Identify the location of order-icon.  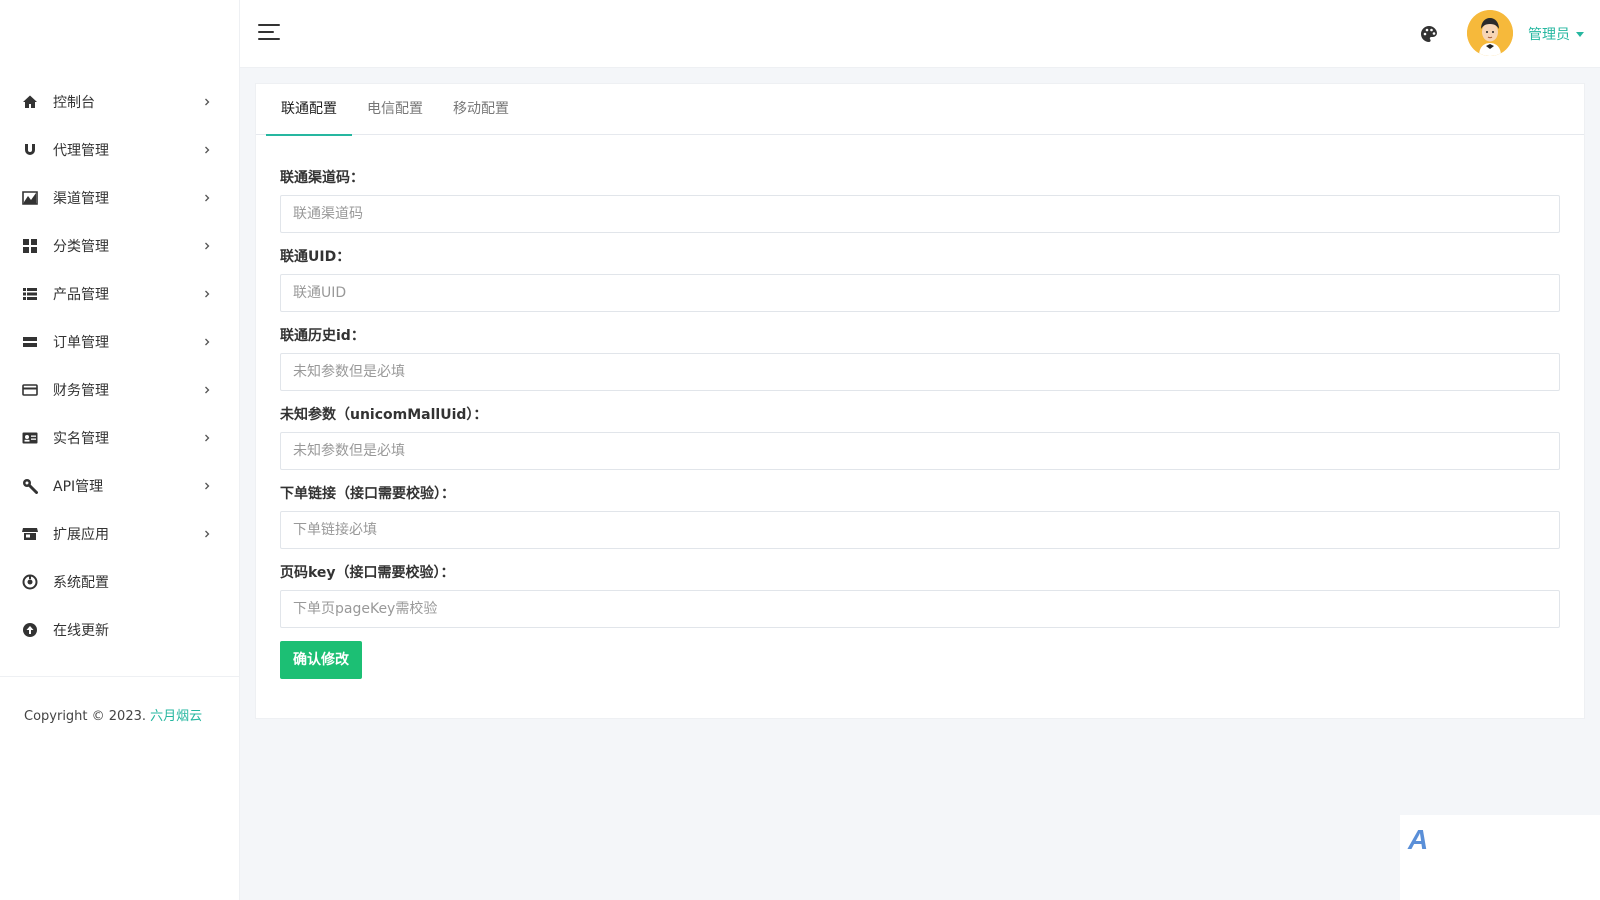
(30, 342).